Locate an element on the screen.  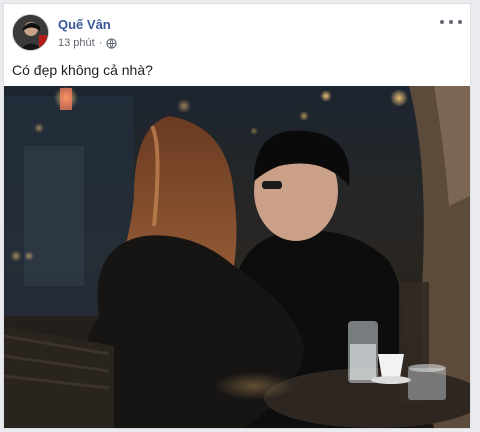
avatar is located at coordinates (30, 32).